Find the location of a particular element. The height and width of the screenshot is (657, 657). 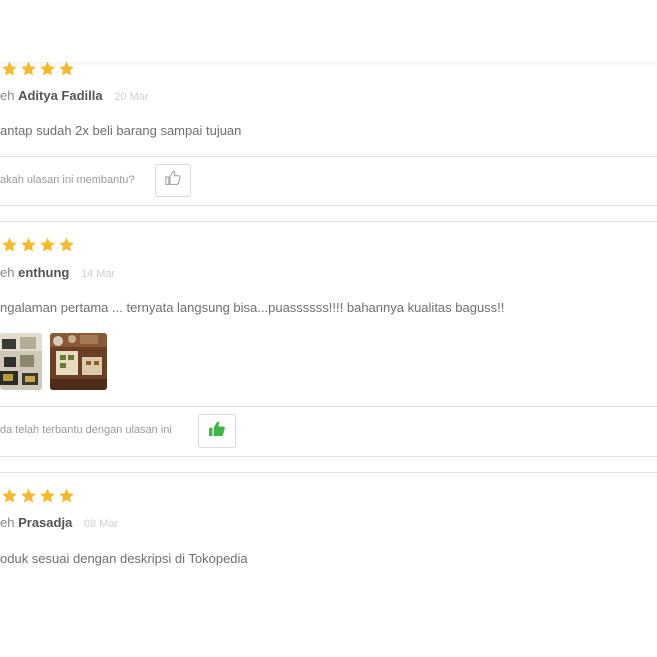

review-byline: eh Prasadja 08 Mar is located at coordinates (59, 522).